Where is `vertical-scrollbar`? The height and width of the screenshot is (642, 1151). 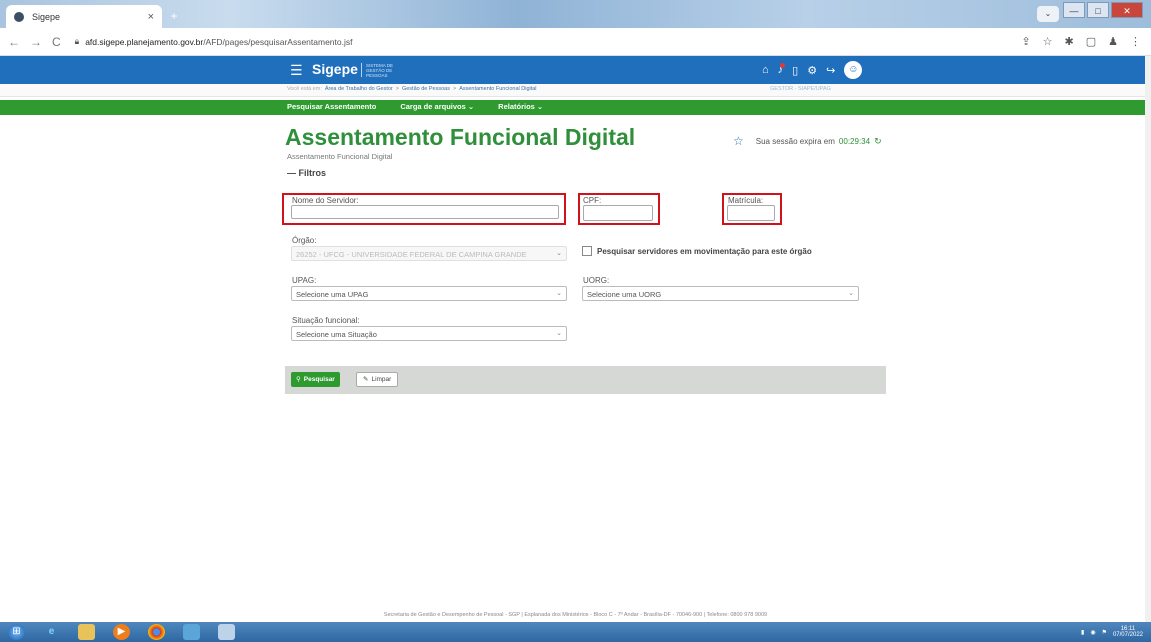 vertical-scrollbar is located at coordinates (1148, 339).